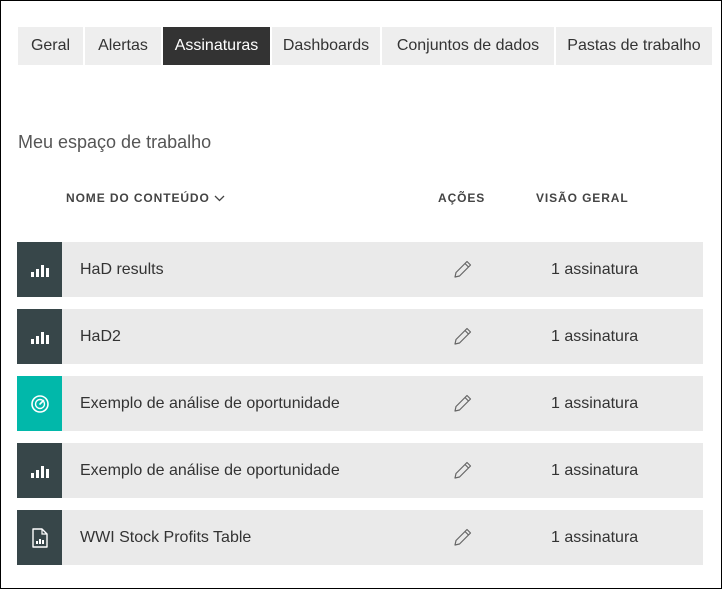 The image size is (722, 589). What do you see at coordinates (462, 198) in the screenshot?
I see `column-header-actions: AÇÕES` at bounding box center [462, 198].